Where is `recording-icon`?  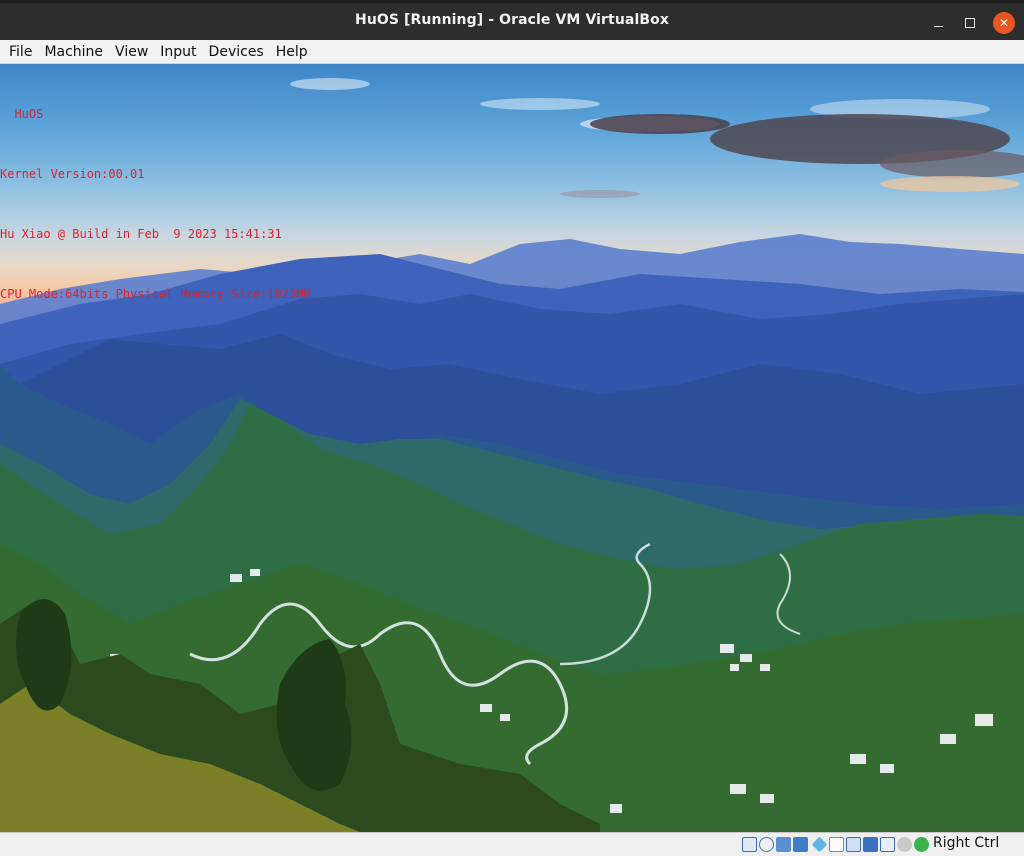
recording-icon is located at coordinates (870, 844).